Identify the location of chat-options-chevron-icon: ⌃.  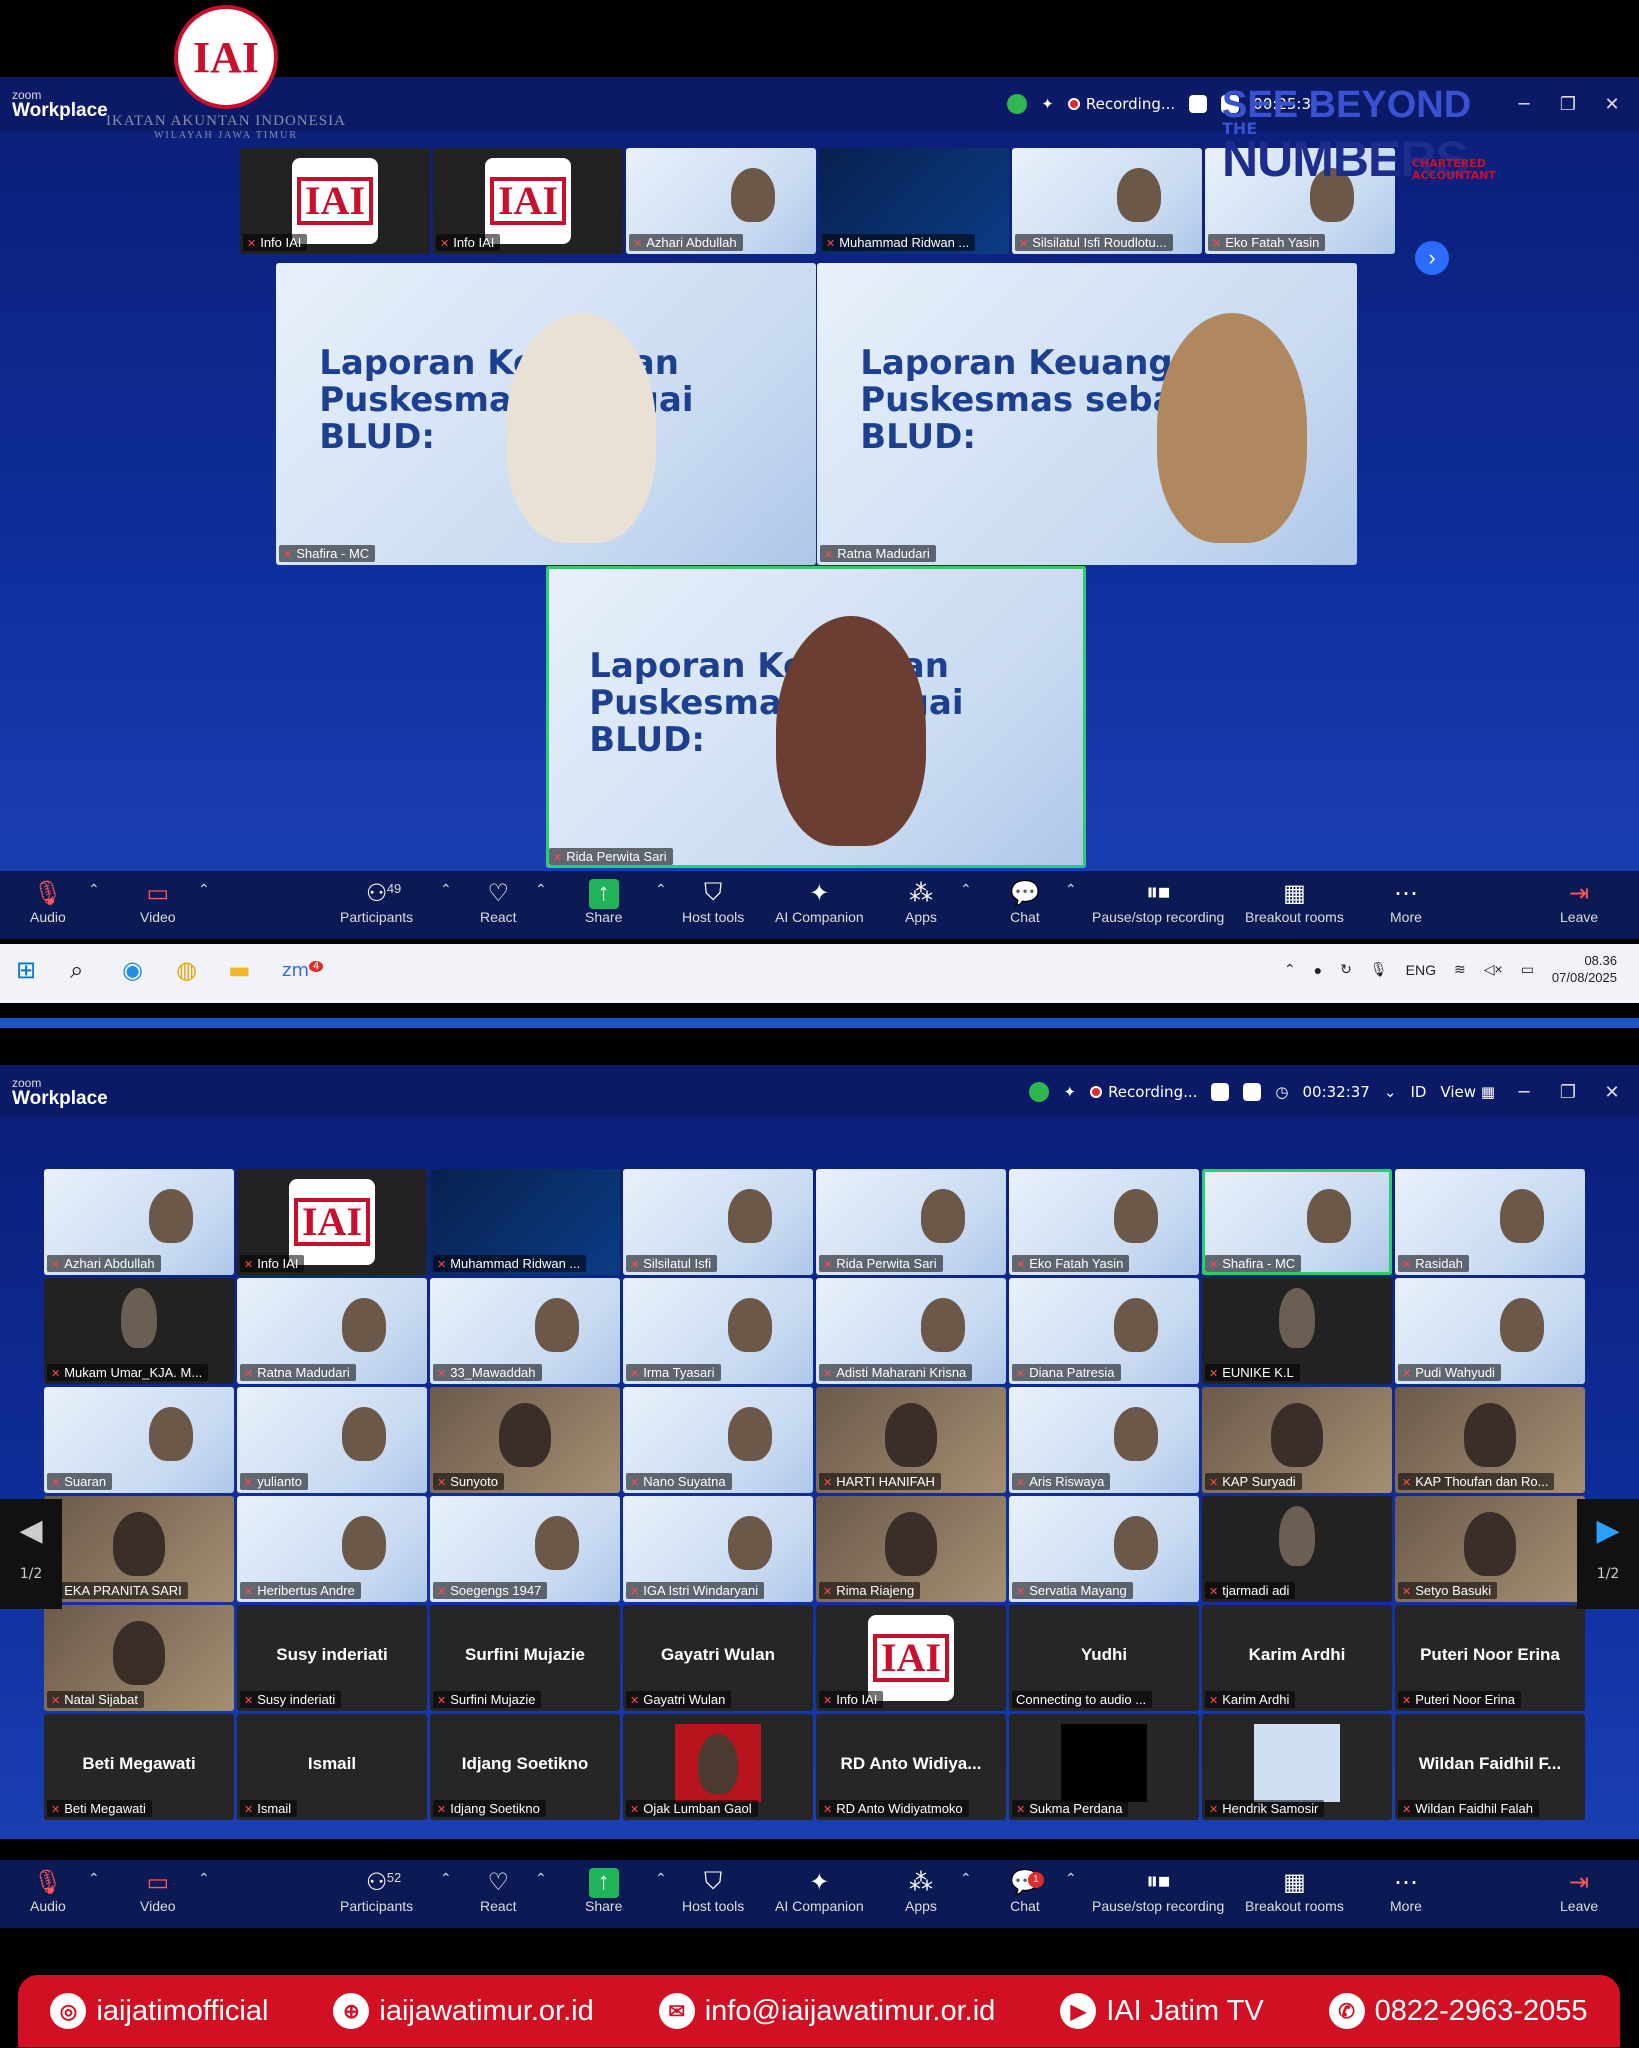
(1071, 889).